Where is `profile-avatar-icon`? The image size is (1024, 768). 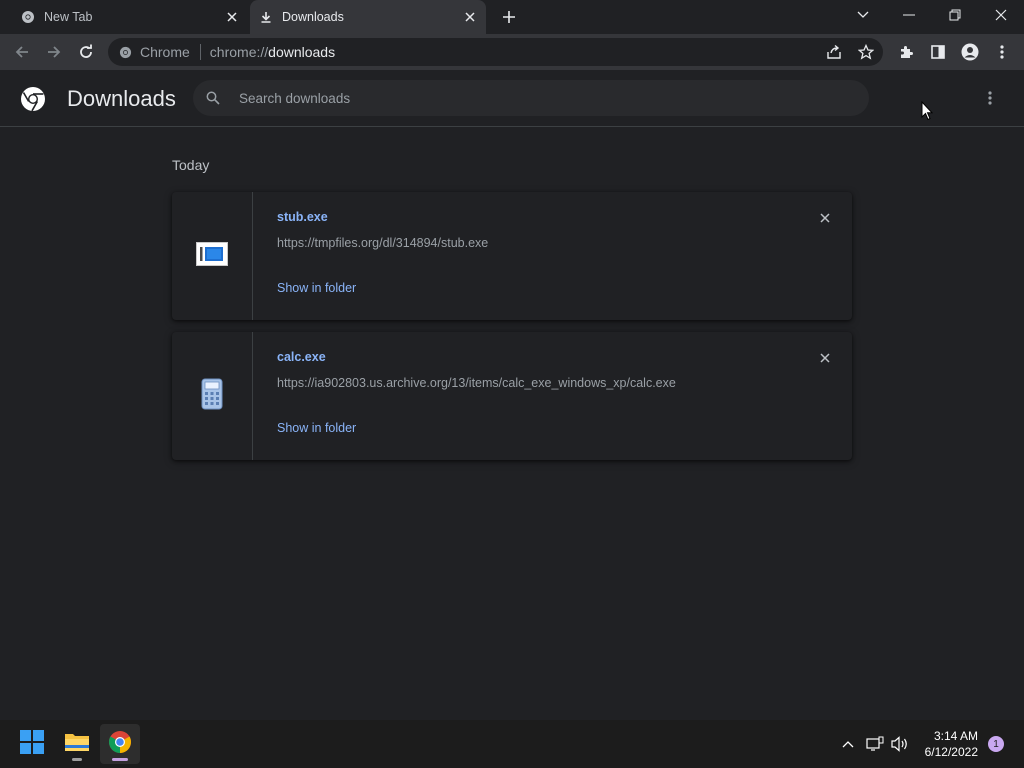 profile-avatar-icon is located at coordinates (970, 52).